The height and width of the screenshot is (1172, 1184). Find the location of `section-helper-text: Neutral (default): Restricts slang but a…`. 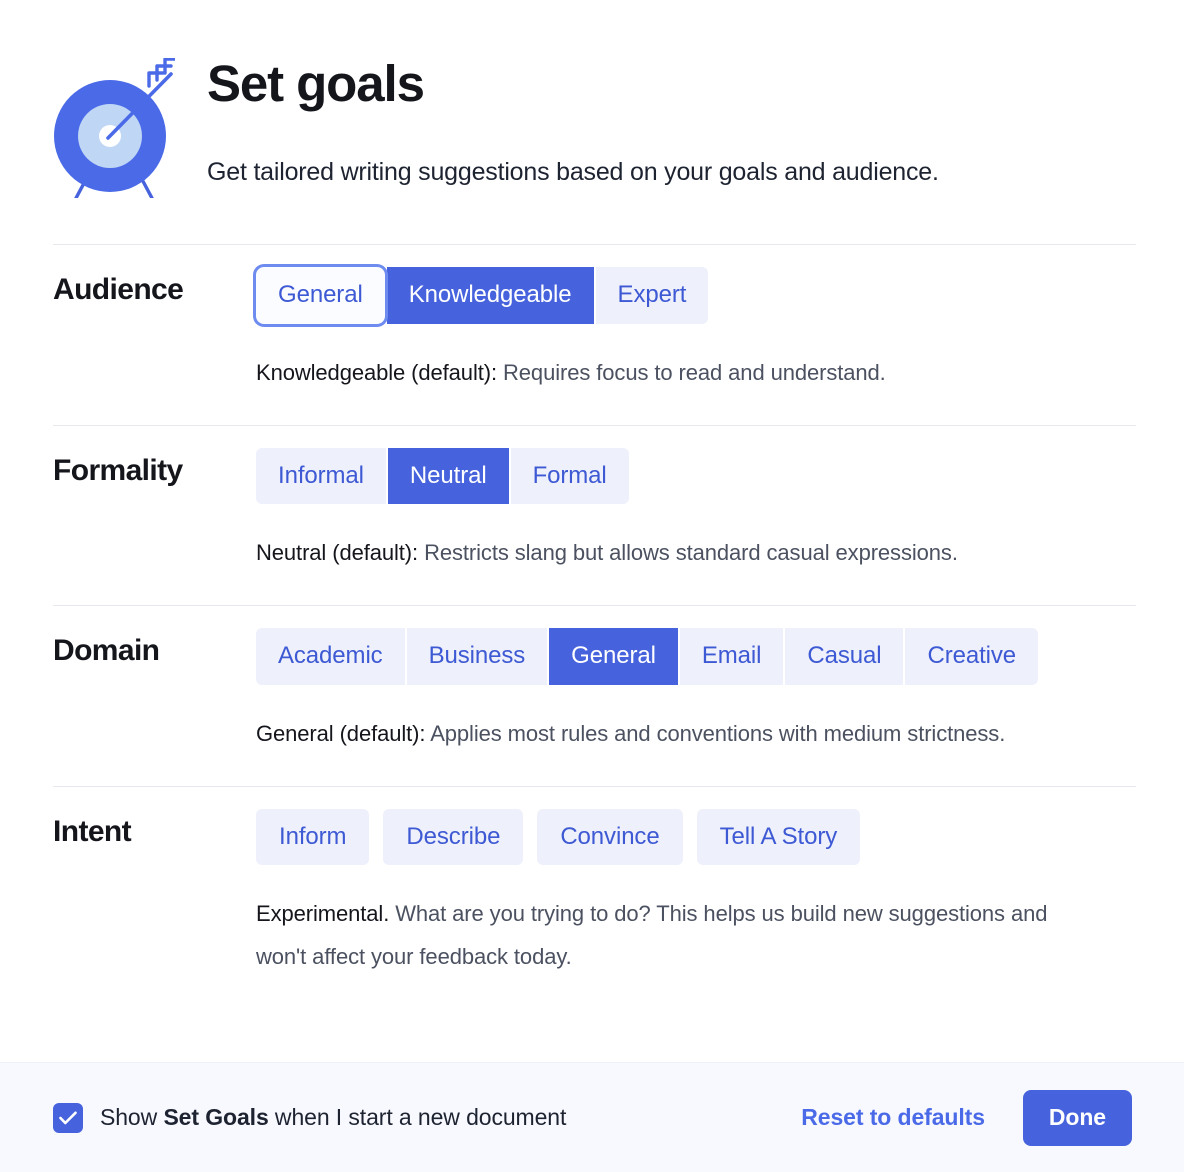

section-helper-text: Neutral (default): Restricts slang but a… is located at coordinates (678, 554).